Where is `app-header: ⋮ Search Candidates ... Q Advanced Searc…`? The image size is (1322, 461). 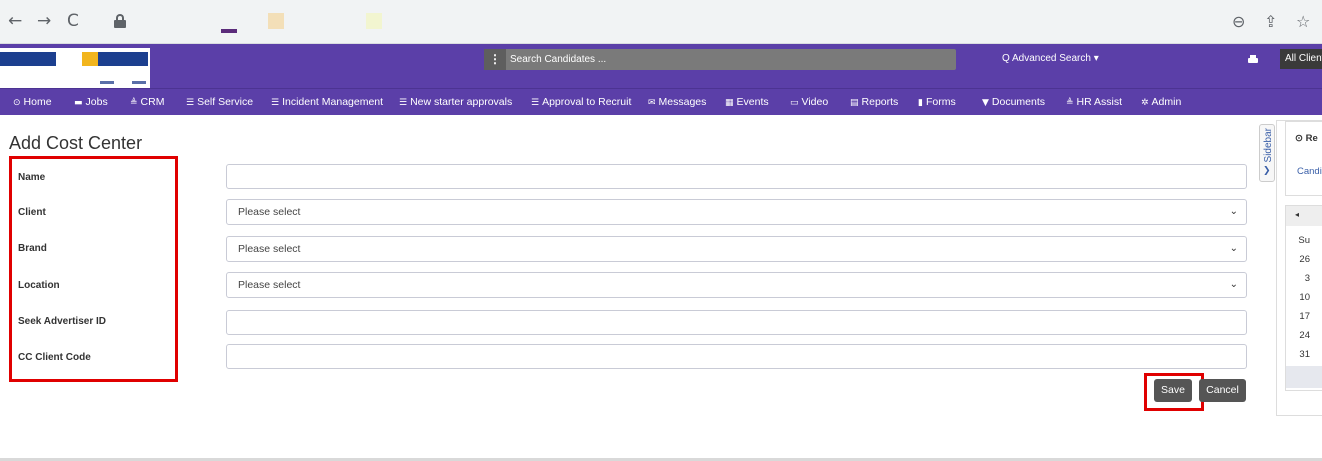
app-header: ⋮ Search Candidates ... Q Advanced Searc… is located at coordinates (661, 66).